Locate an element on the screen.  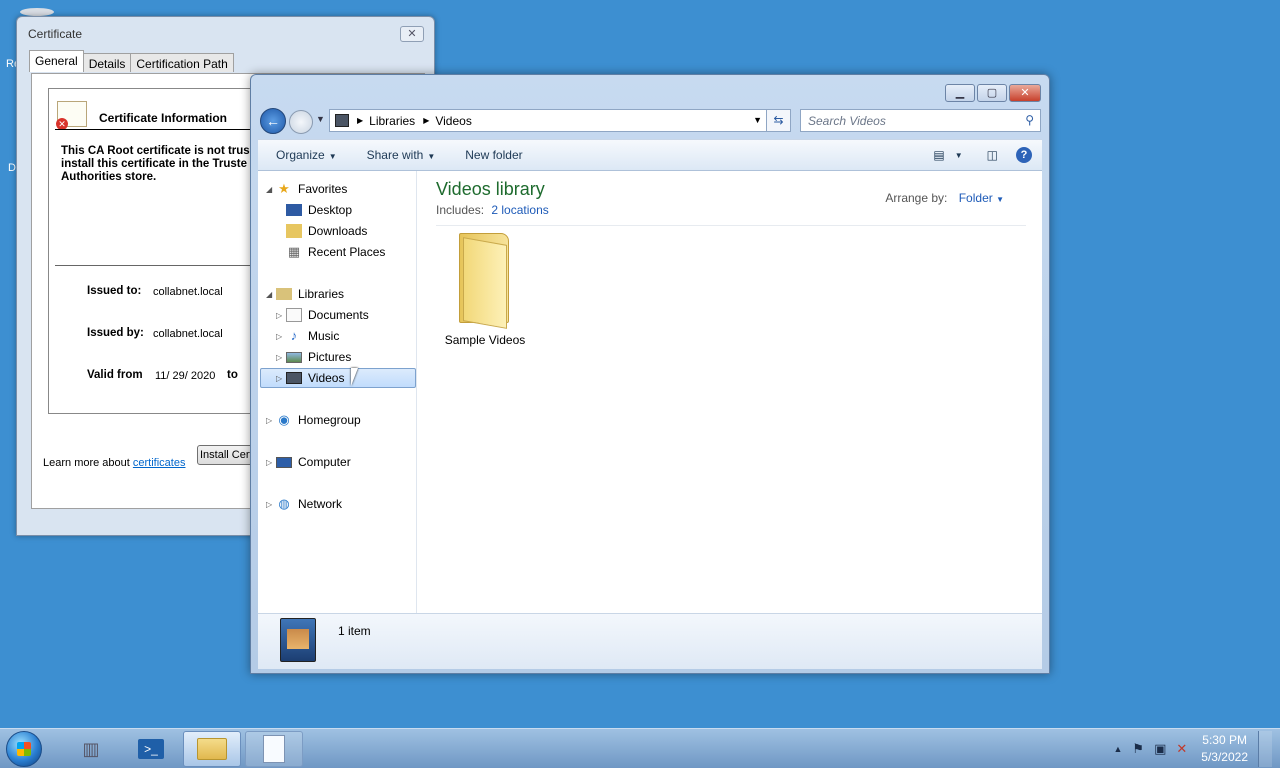
organize-button: Organize ▼ is located at coordinates (306, 155).